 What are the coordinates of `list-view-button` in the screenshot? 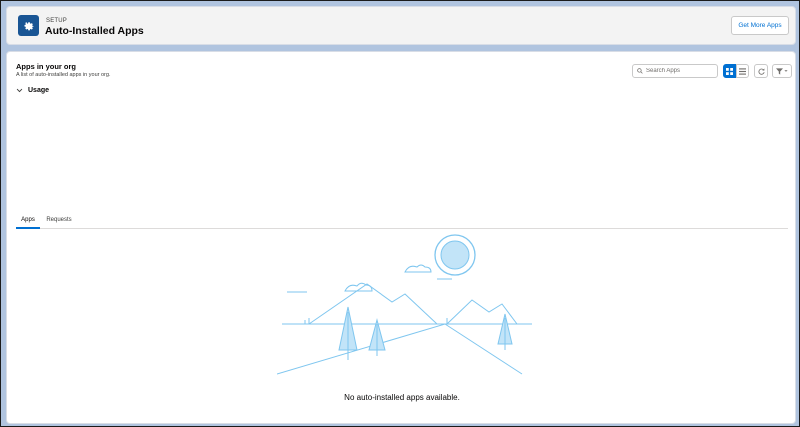 It's located at (742, 71).